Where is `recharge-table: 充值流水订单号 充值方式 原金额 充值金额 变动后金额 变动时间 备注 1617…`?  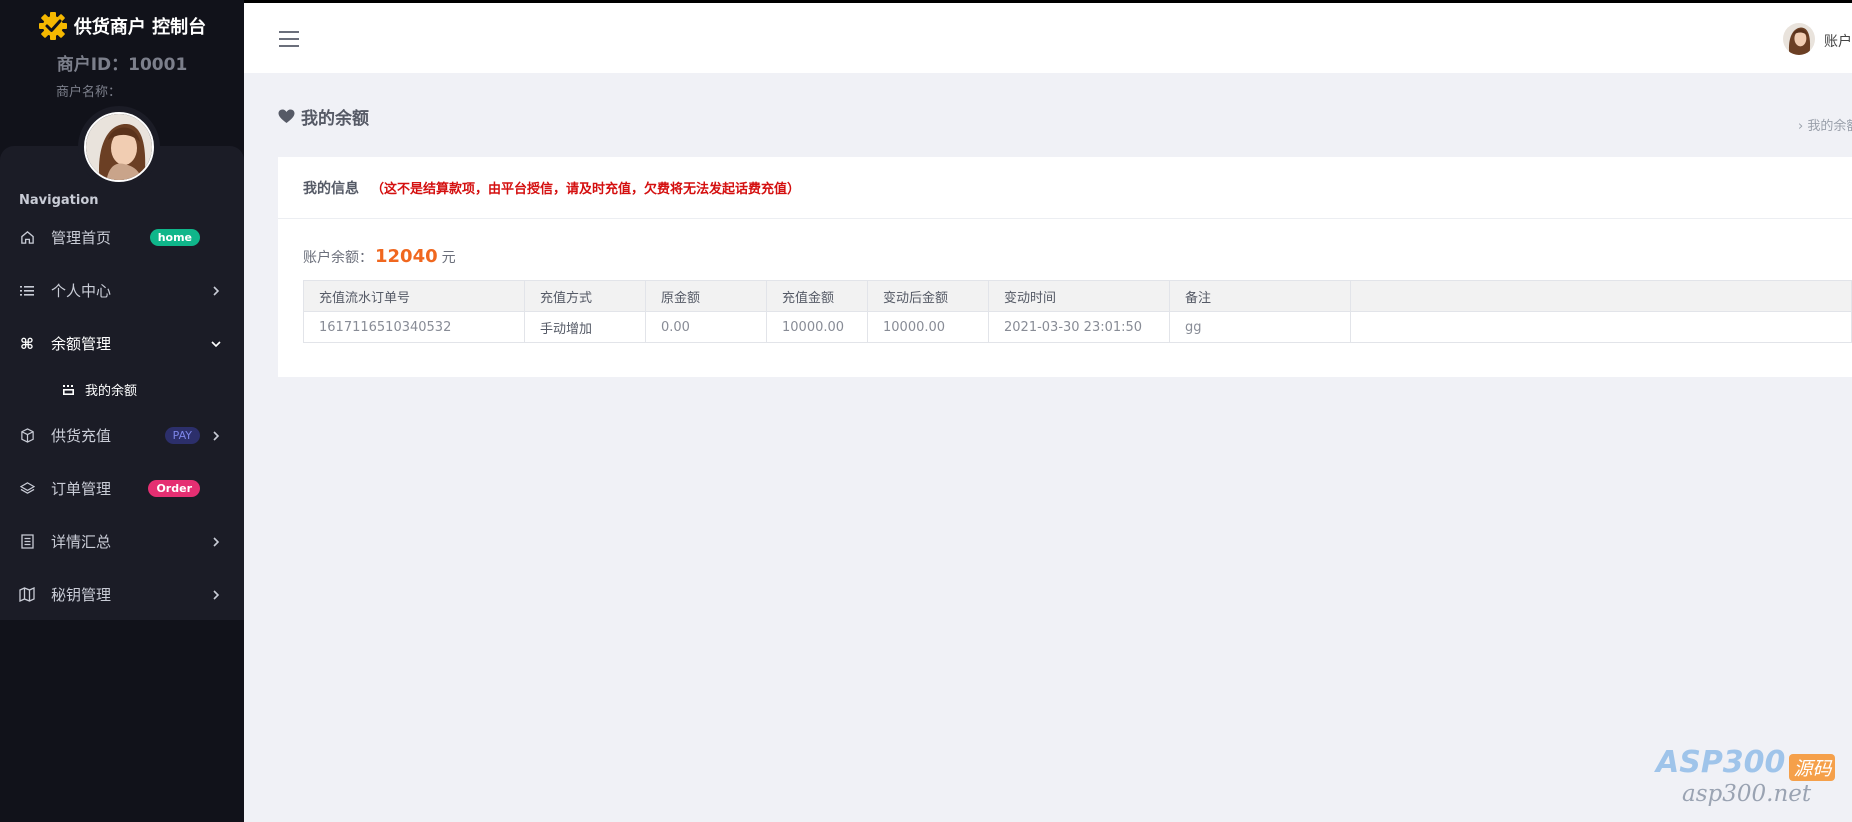 recharge-table: 充值流水订单号 充值方式 原金额 充值金额 变动后金额 变动时间 备注 1617… is located at coordinates (1077, 311).